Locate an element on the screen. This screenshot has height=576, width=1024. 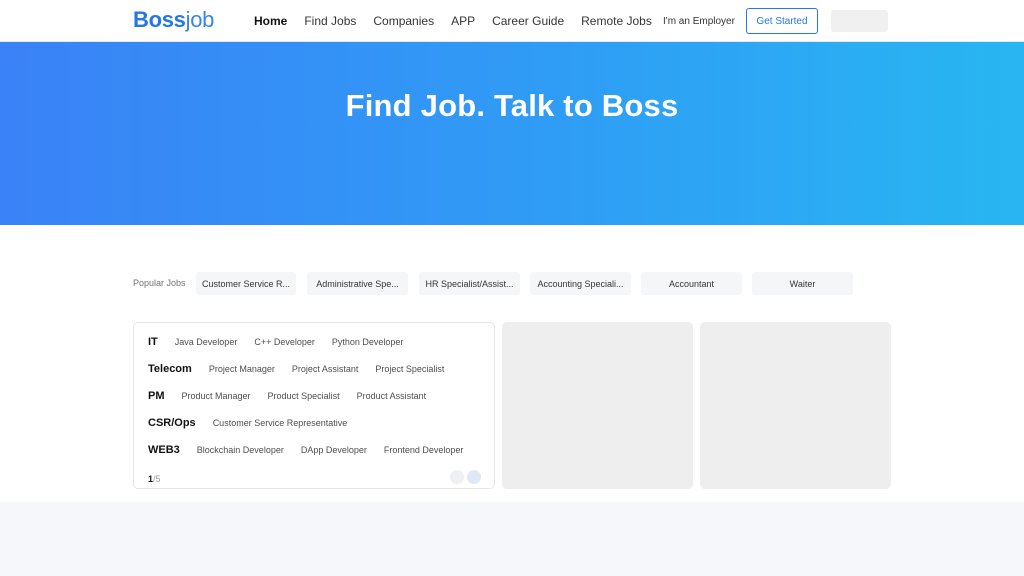
pager-next-button is located at coordinates (474, 477).